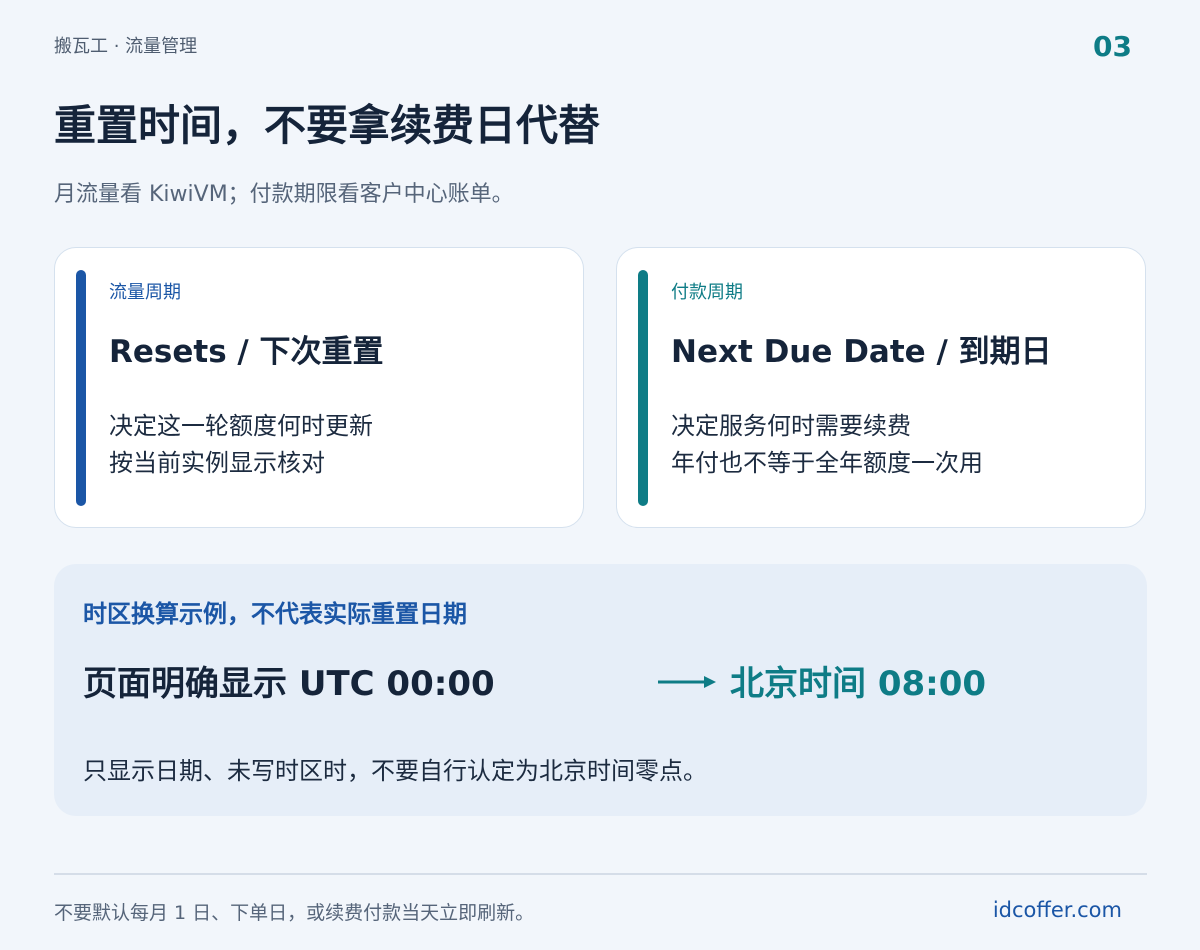 This screenshot has width=1200, height=950. What do you see at coordinates (294, 913) in the screenshot?
I see `footer-note: 不要默认每月 1 日、下单日，或续费付款当天立即刷新。` at bounding box center [294, 913].